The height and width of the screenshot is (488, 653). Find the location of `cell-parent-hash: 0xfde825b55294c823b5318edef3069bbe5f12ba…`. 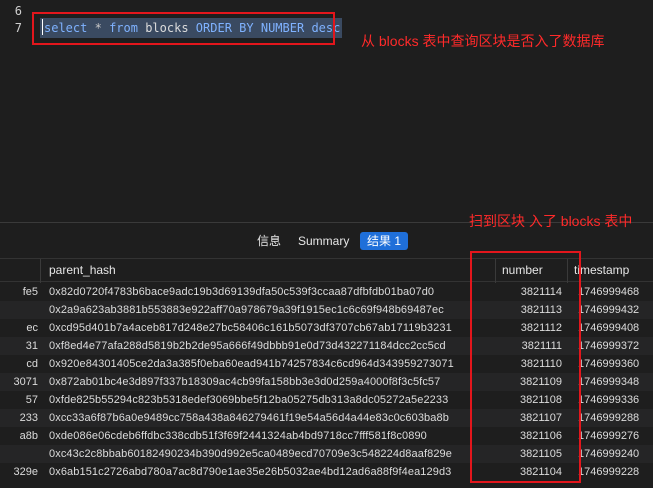

cell-parent-hash: 0xfde825b55294c823b5318edef3069bbe5f12ba… is located at coordinates (273, 400).